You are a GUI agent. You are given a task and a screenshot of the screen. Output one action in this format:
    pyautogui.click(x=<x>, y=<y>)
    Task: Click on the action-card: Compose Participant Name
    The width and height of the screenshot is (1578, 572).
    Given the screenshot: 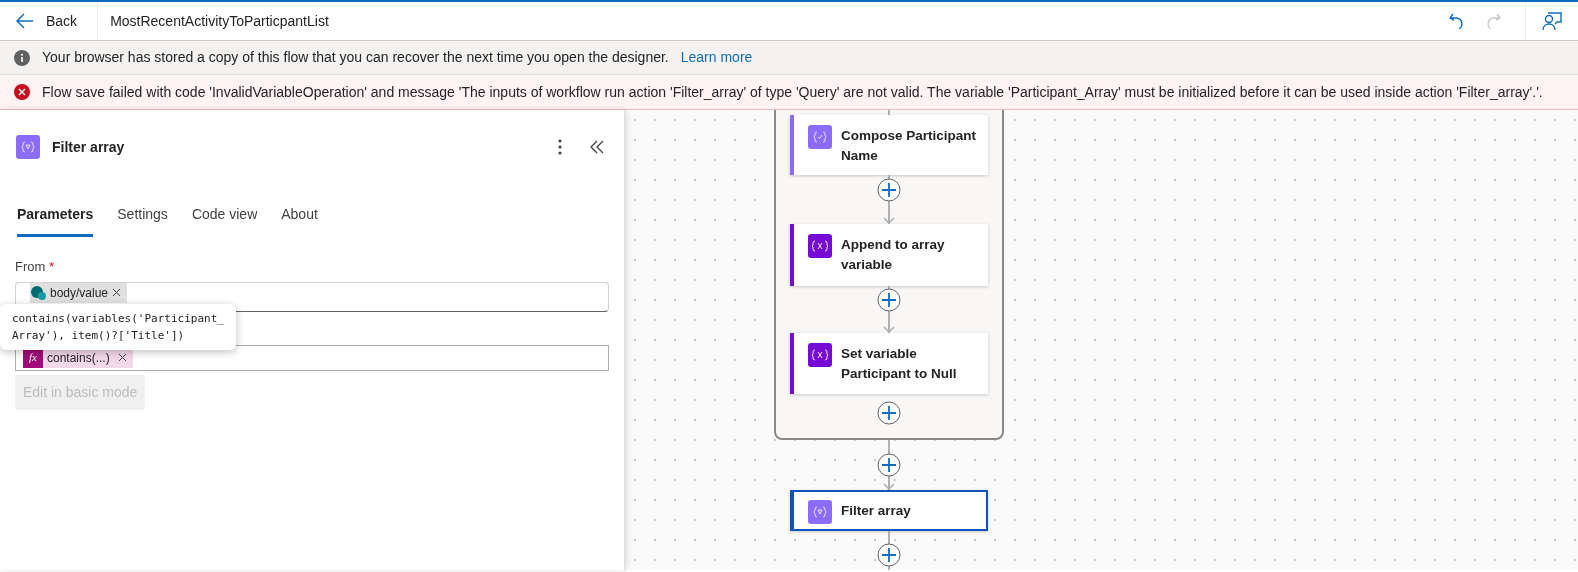 What is the action you would take?
    pyautogui.click(x=889, y=145)
    